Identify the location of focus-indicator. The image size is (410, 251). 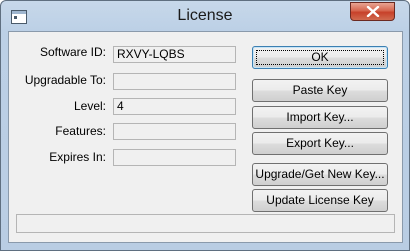
(320, 57).